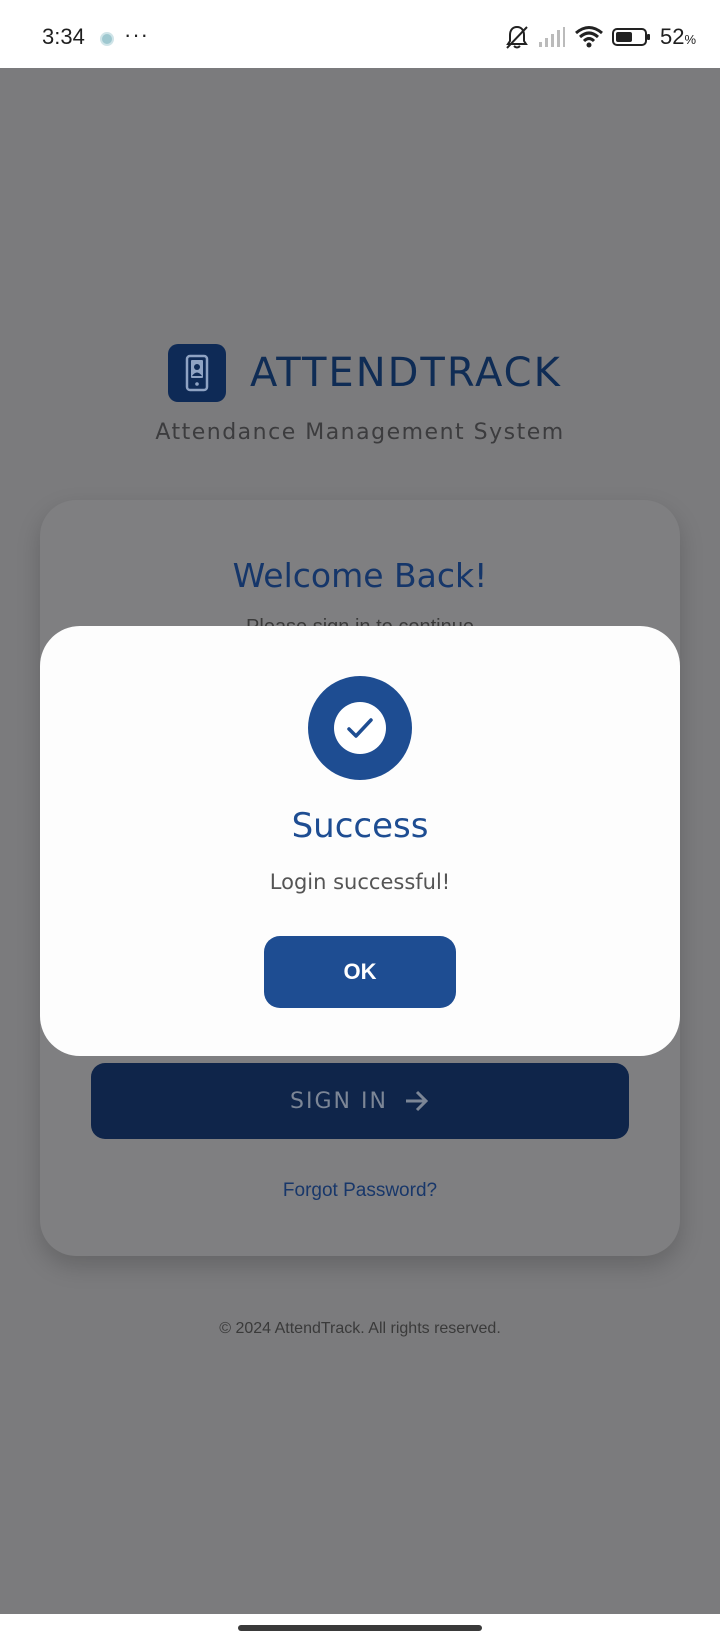 The width and height of the screenshot is (720, 1640). I want to click on status-bar: 3:34 ··· 52%, so click(360, 34).